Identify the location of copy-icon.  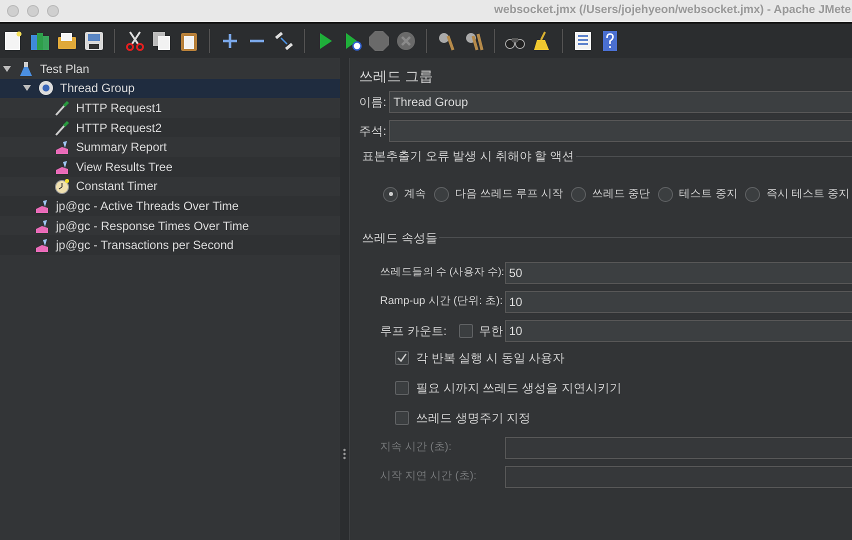
(162, 41).